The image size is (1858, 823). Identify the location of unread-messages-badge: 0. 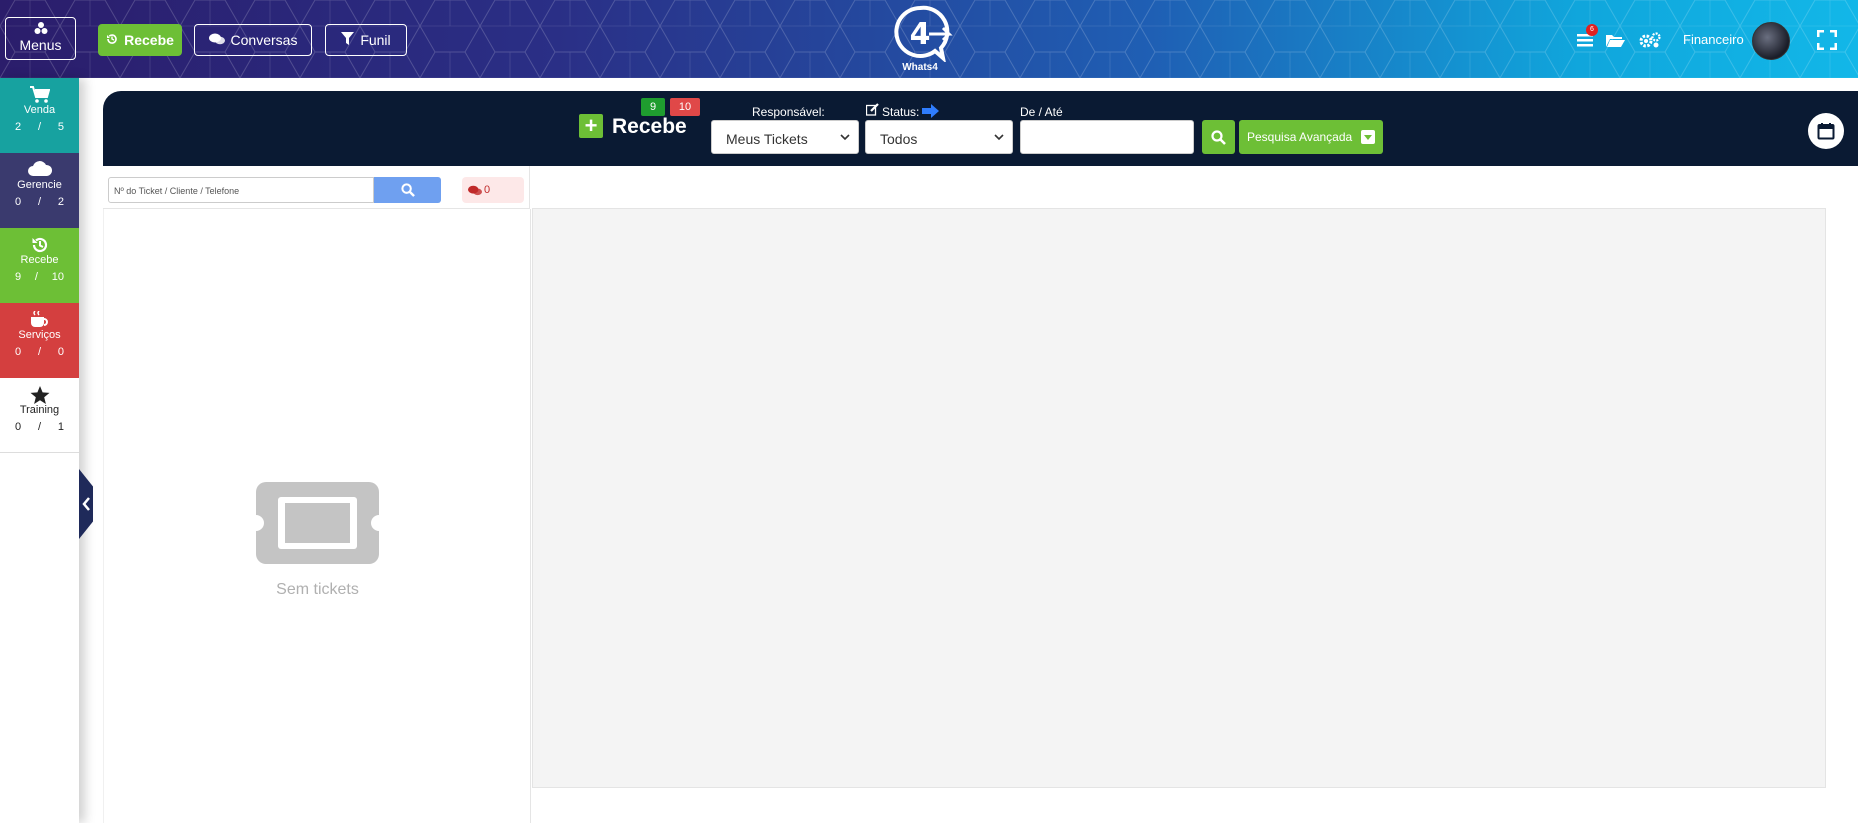
(493, 190).